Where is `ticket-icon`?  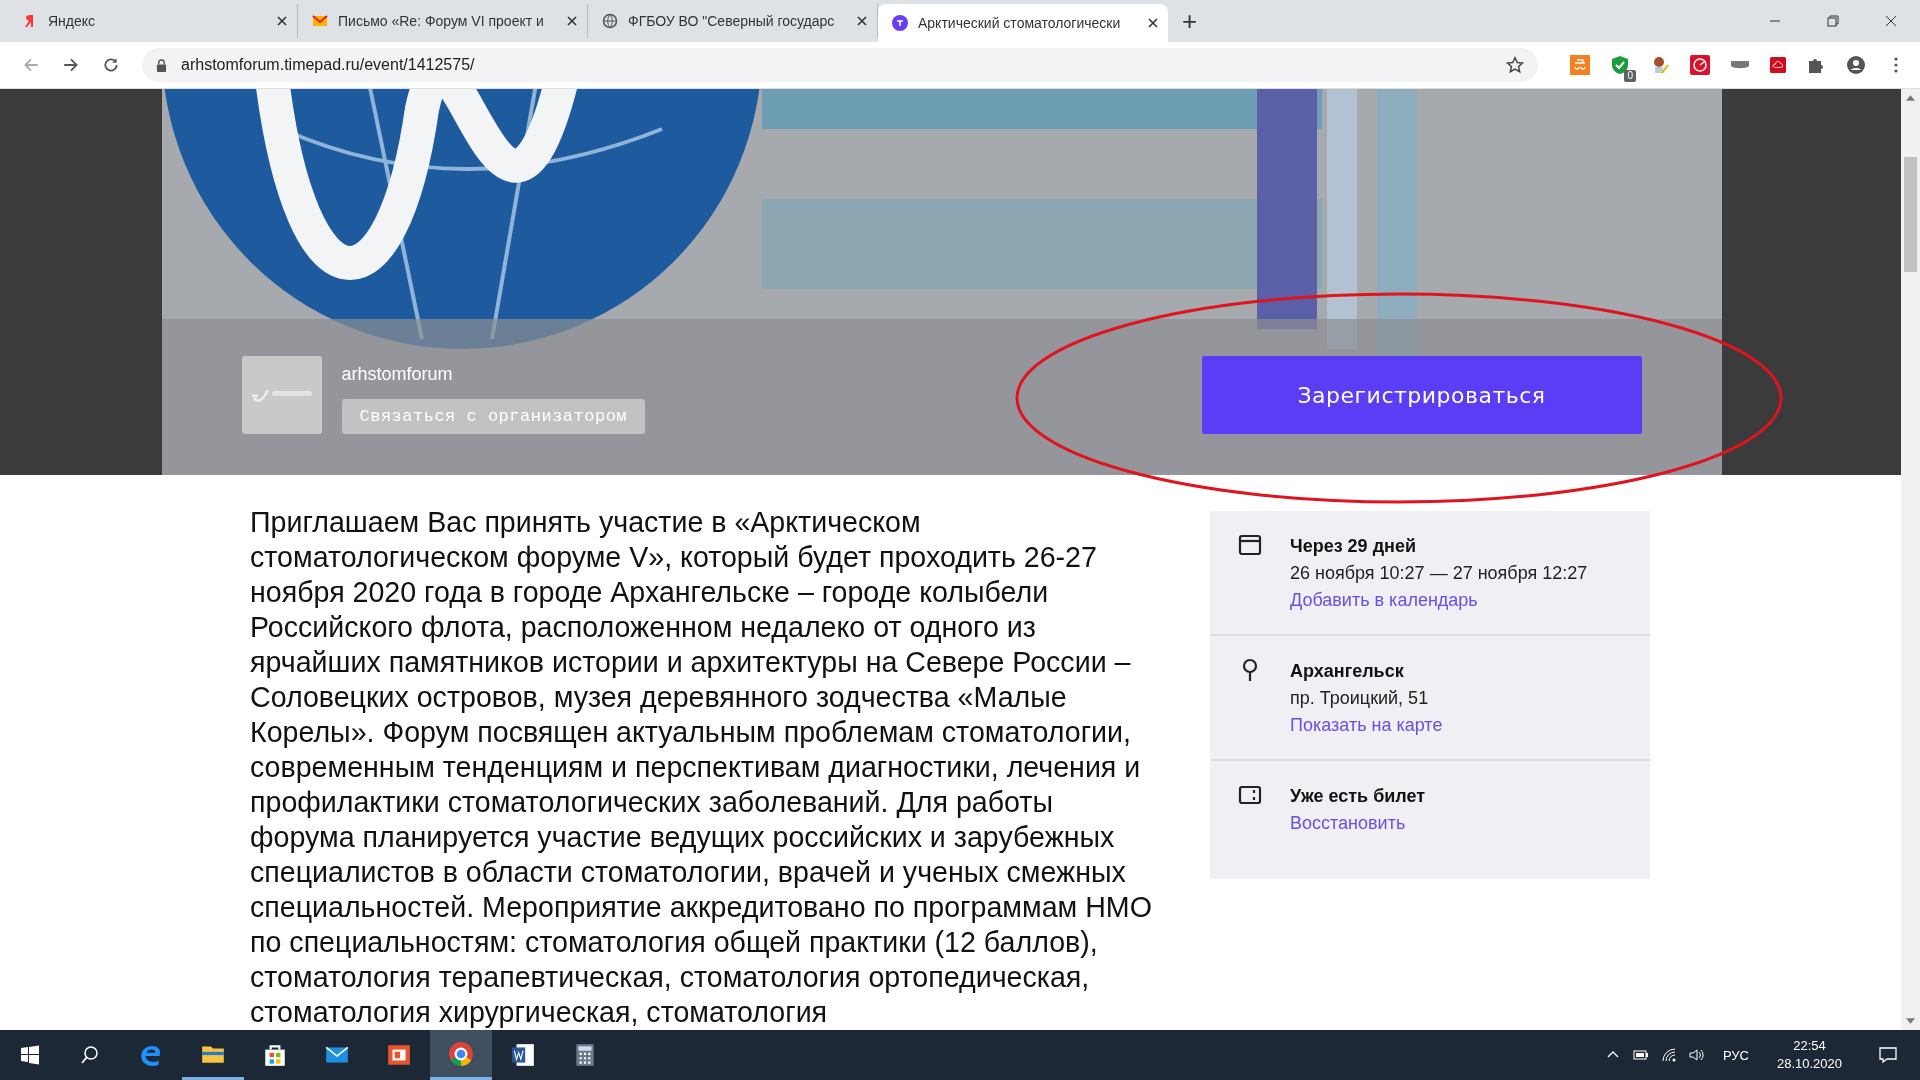 ticket-icon is located at coordinates (1250, 795).